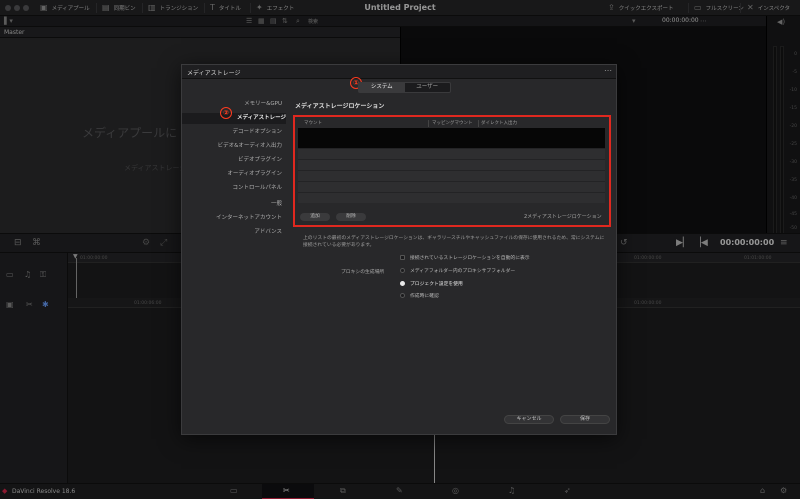  What do you see at coordinates (232, 218) in the screenshot?
I see `nav-internet-accounts: インターネットアカウント` at bounding box center [232, 218].